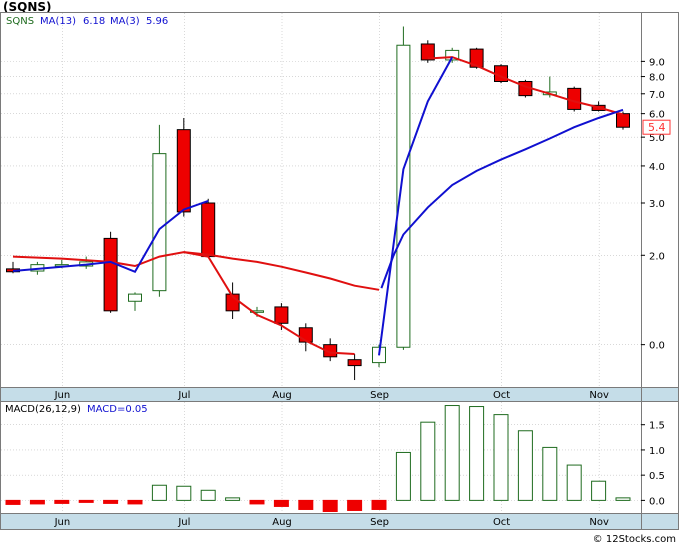 The height and width of the screenshot is (546, 680). What do you see at coordinates (634, 539) in the screenshot?
I see `watermark: © 12Stocks.com` at bounding box center [634, 539].